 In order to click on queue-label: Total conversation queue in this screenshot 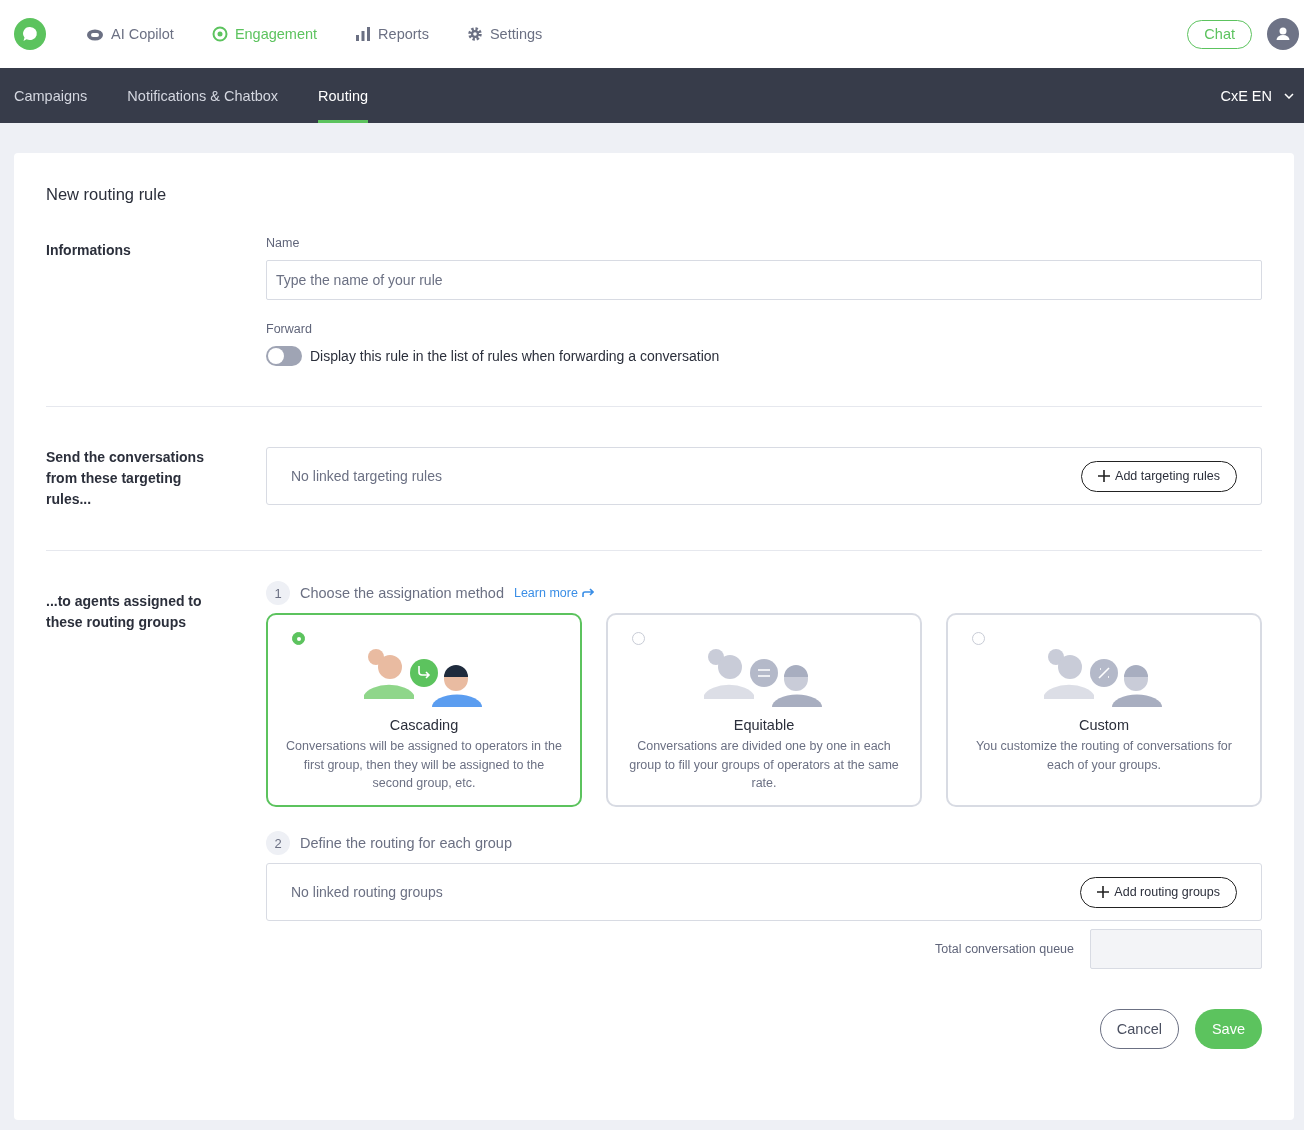, I will do `click(1004, 949)`.